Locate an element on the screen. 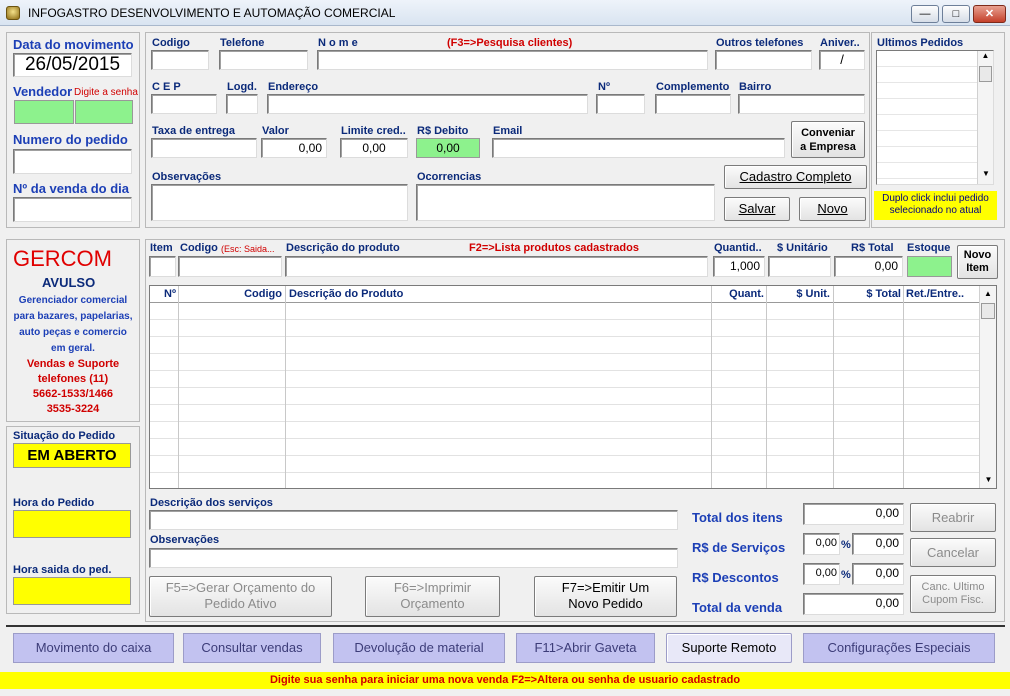 The width and height of the screenshot is (1010, 696). servicos-field is located at coordinates (413, 520).